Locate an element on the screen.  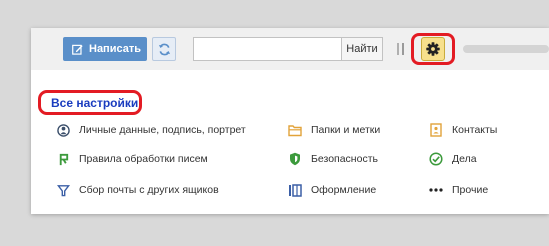
refresh-icon is located at coordinates (164, 49).